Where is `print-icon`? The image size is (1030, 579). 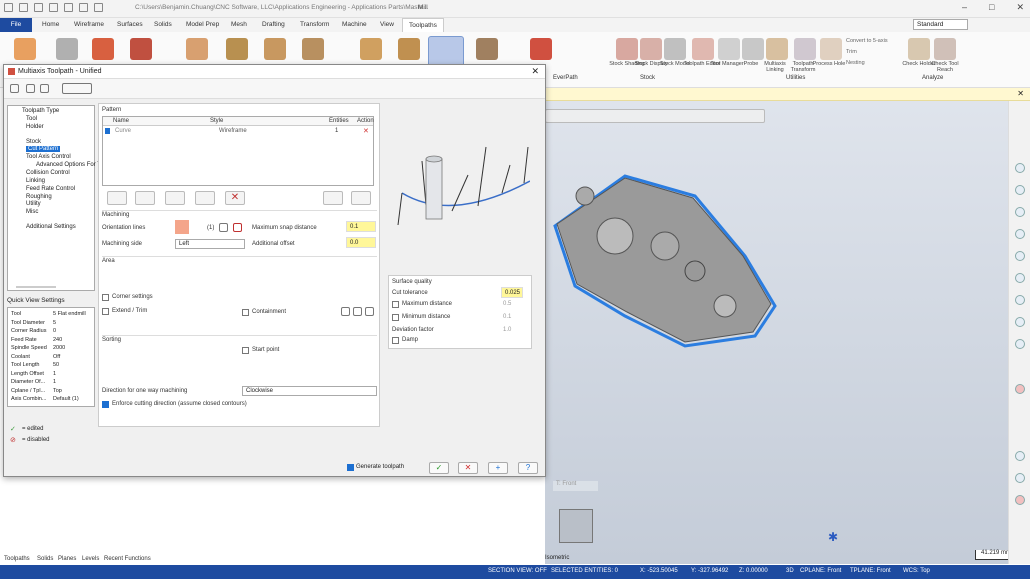 print-icon is located at coordinates (68, 7).